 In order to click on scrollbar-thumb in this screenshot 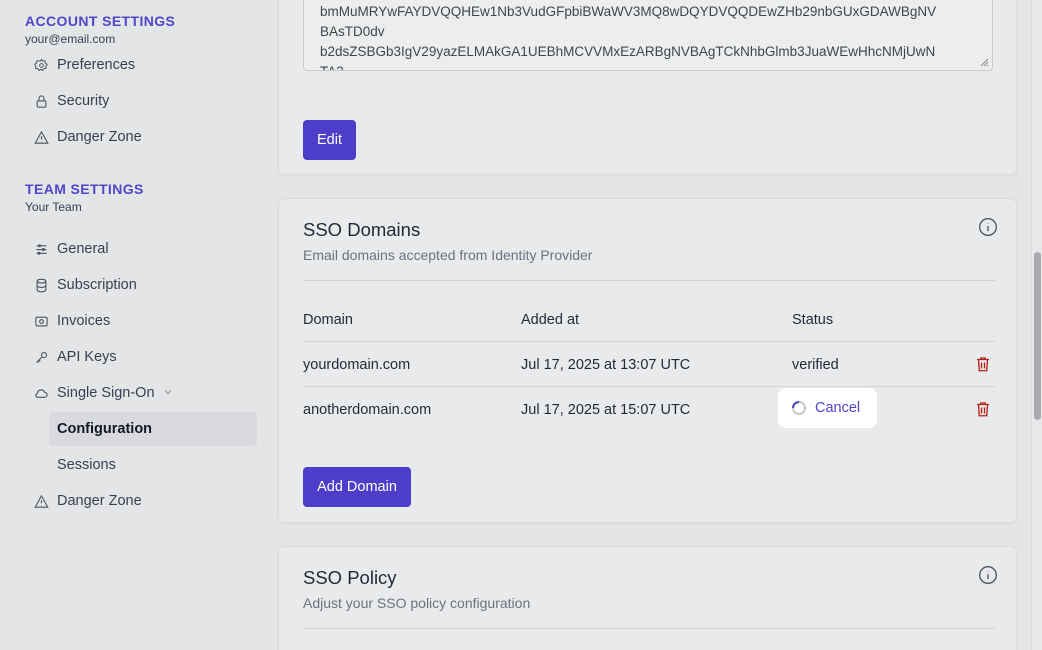, I will do `click(1037, 336)`.